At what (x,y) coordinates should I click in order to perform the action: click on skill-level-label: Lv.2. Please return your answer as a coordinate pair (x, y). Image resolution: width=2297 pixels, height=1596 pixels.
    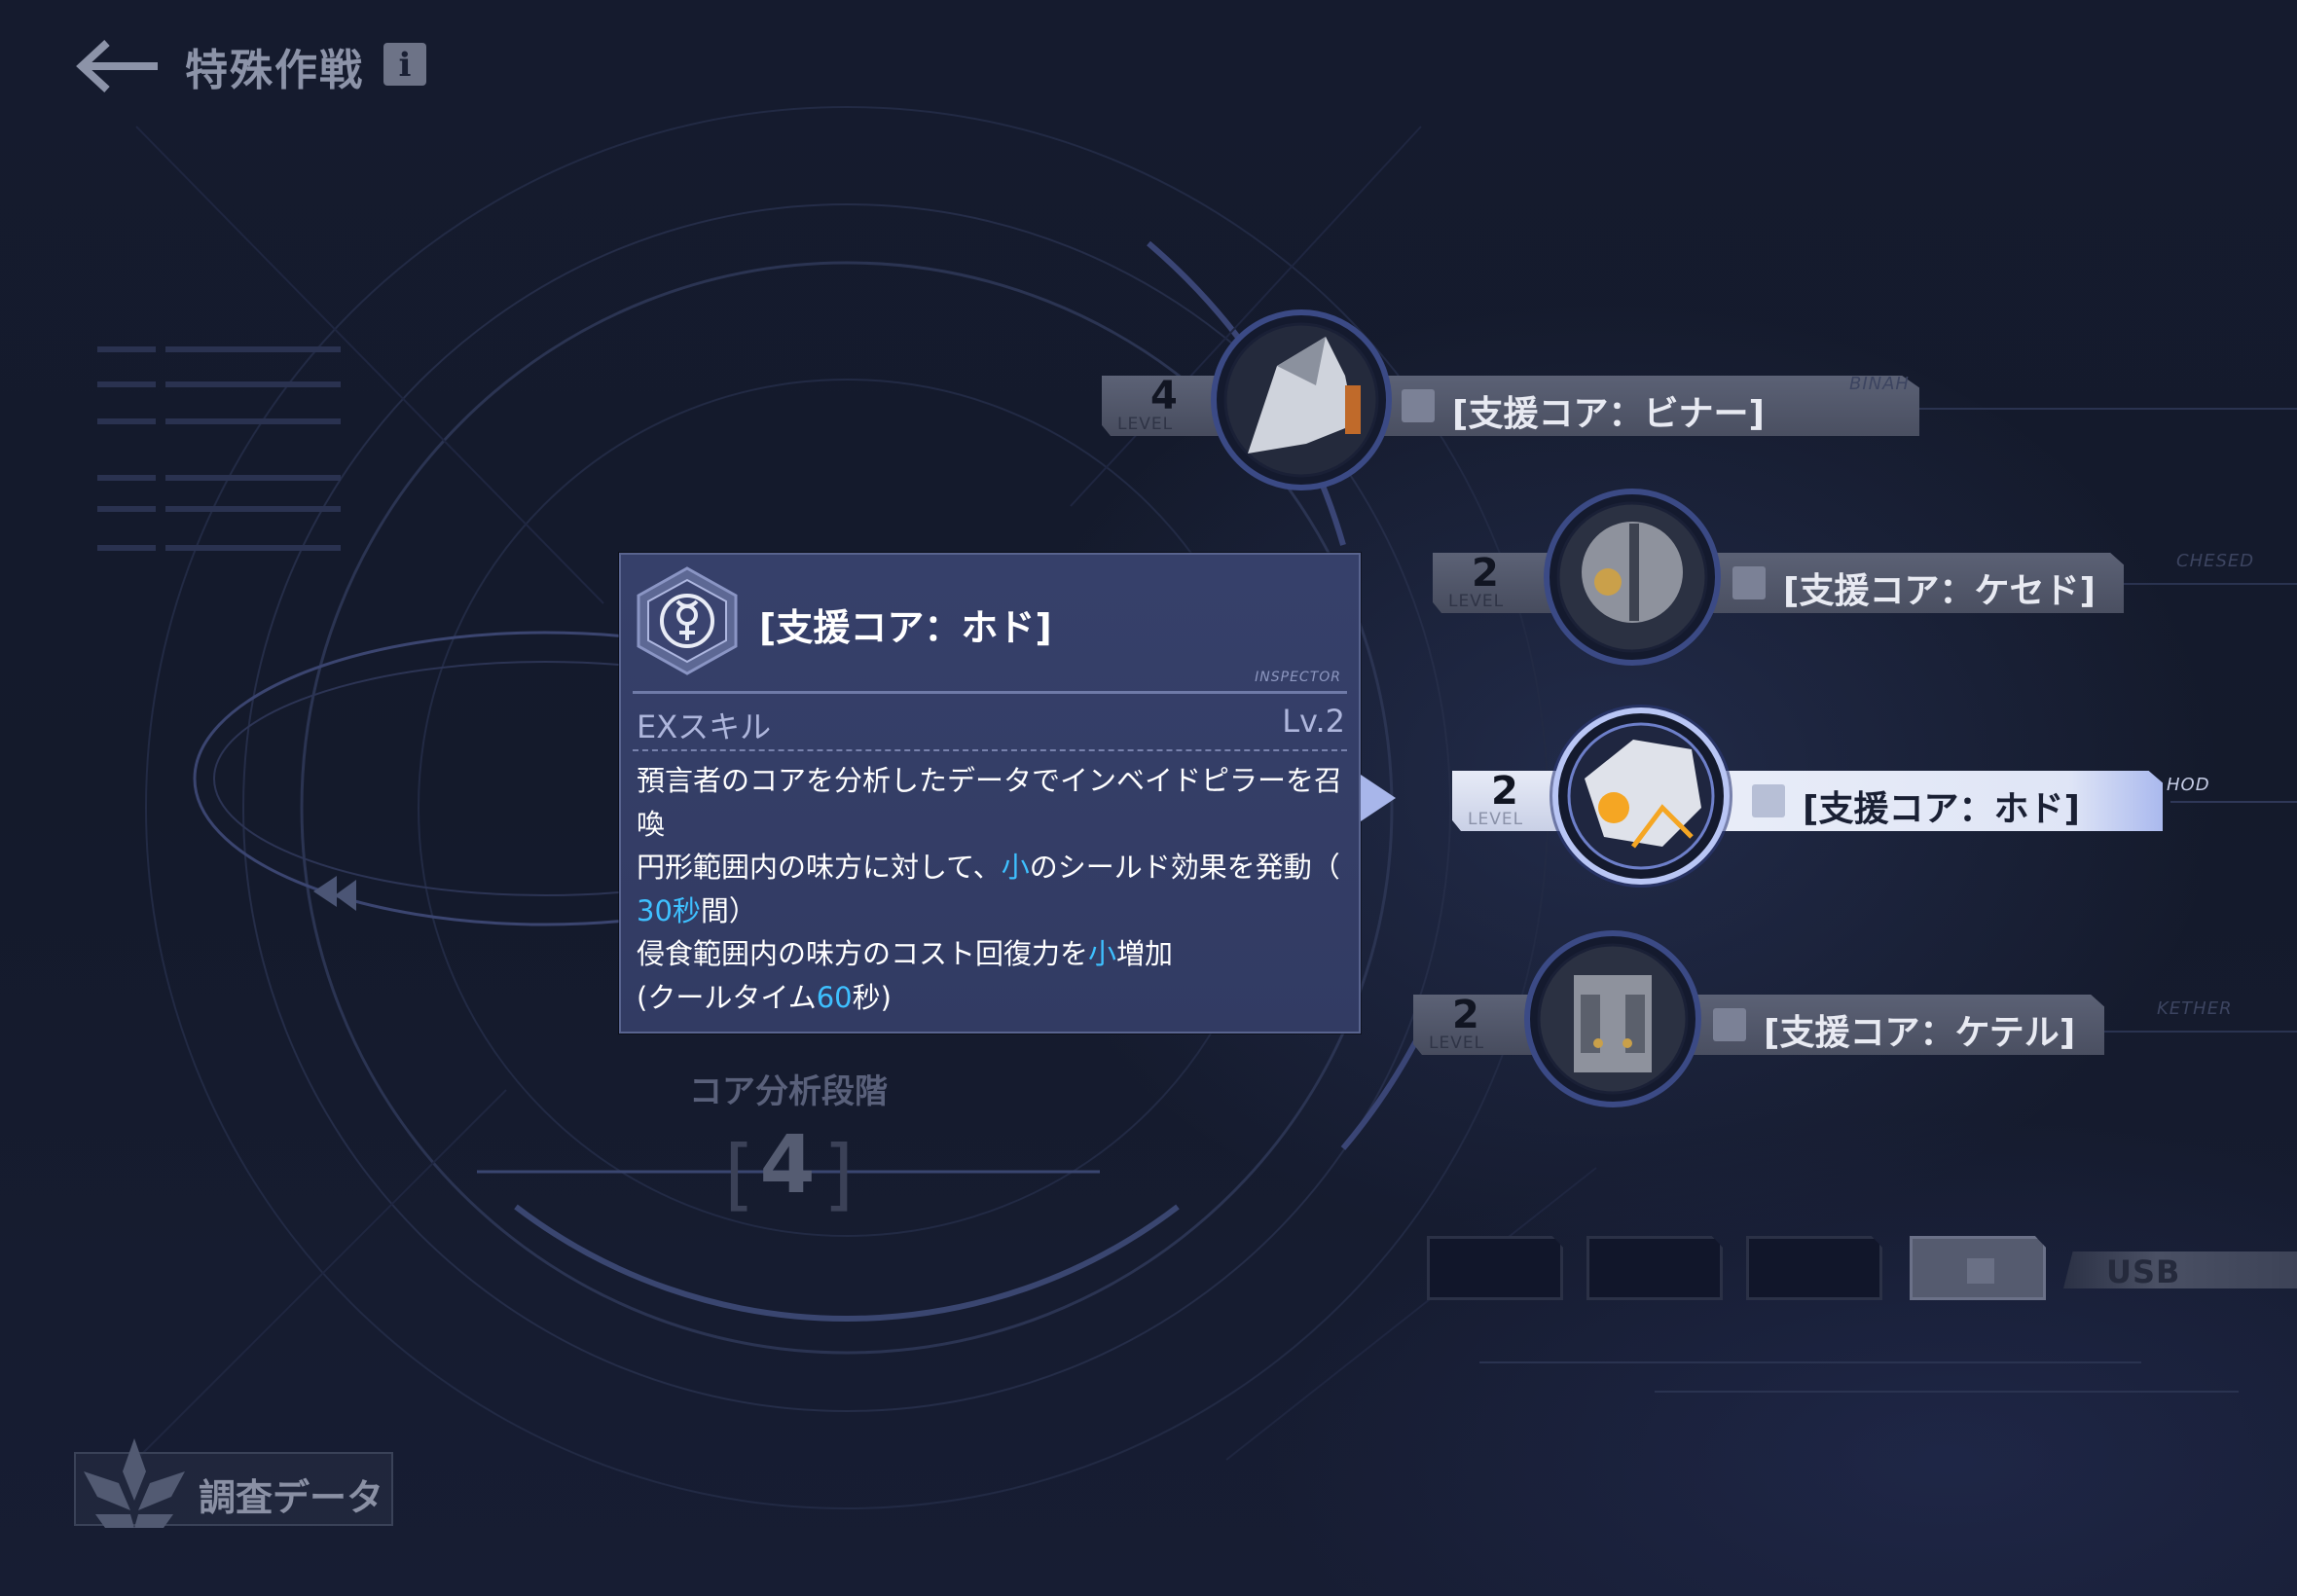
    Looking at the image, I should click on (1313, 721).